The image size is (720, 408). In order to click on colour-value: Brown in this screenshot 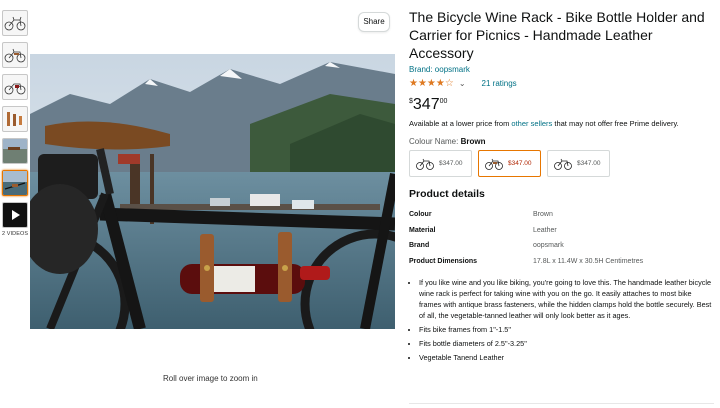, I will do `click(473, 141)`.